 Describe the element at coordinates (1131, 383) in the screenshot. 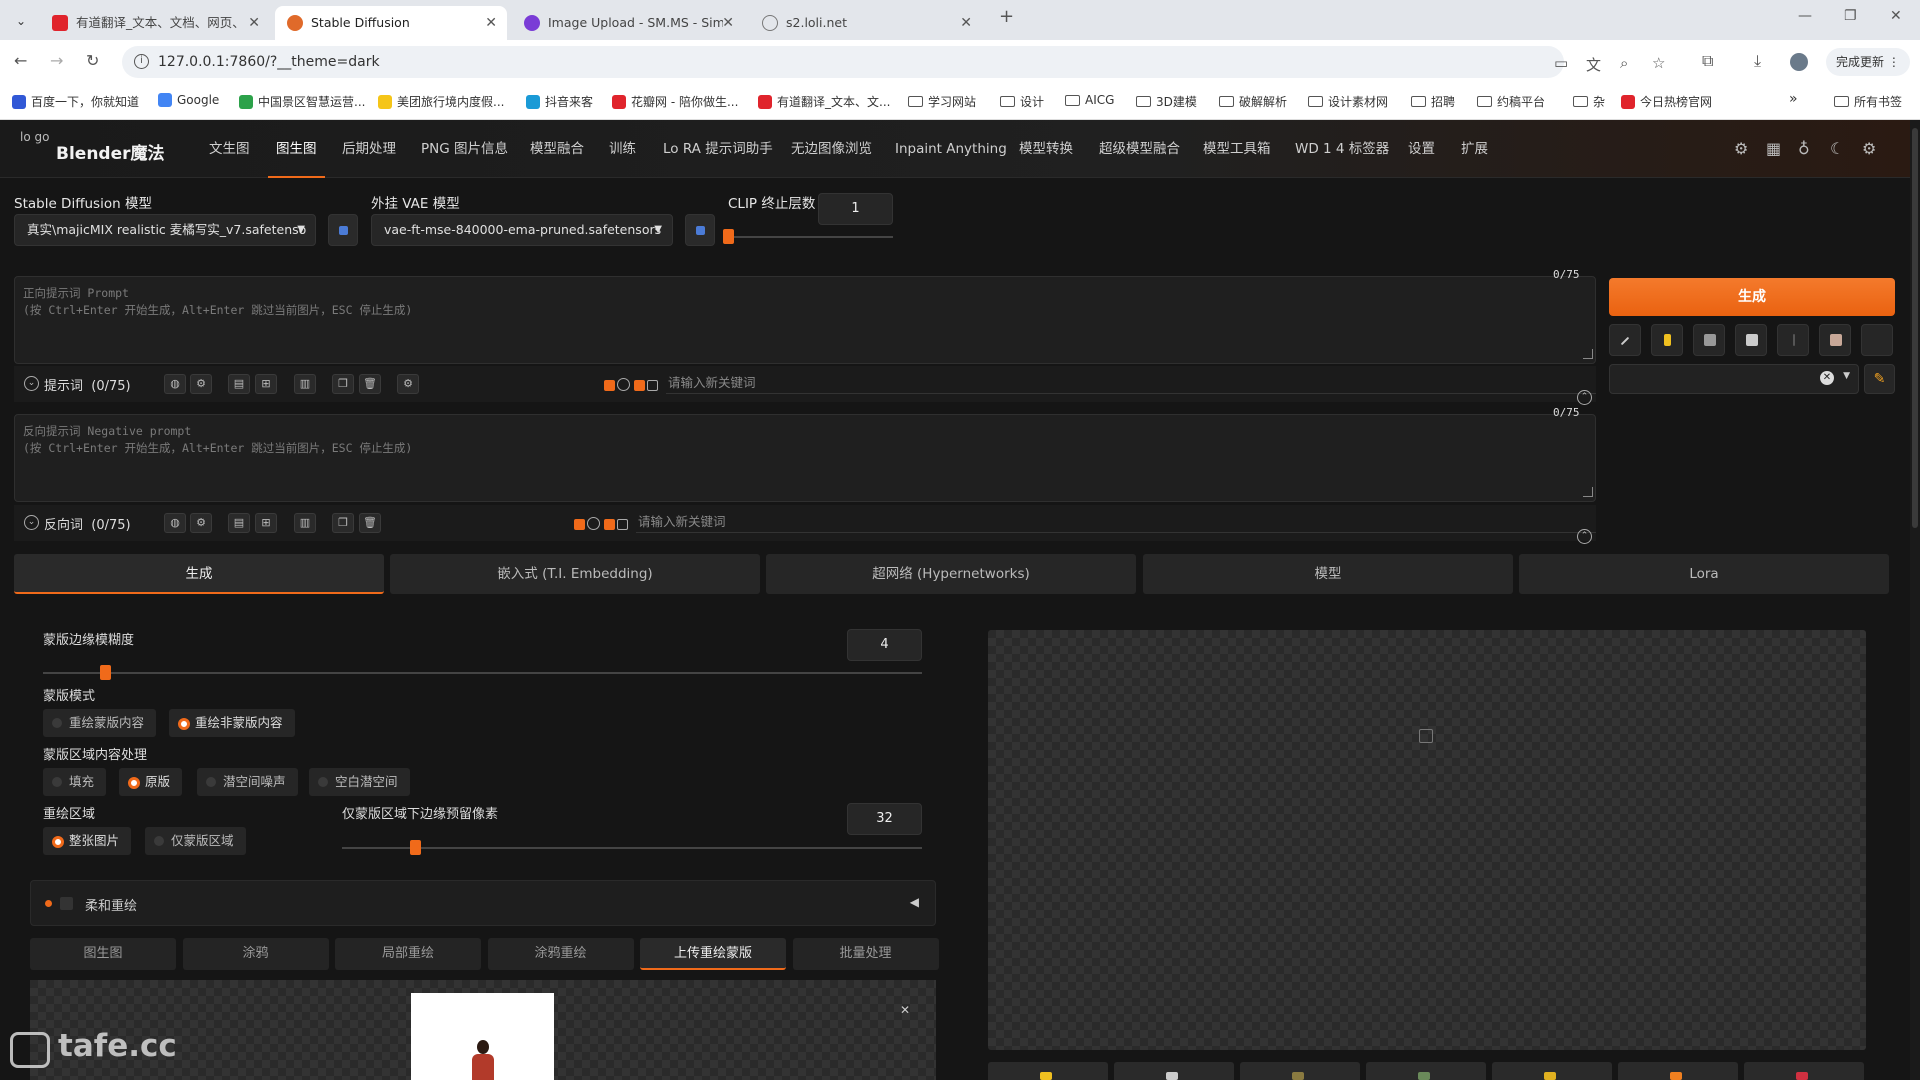

I see `prompt-keyword-input: 请输入新关键词` at that location.